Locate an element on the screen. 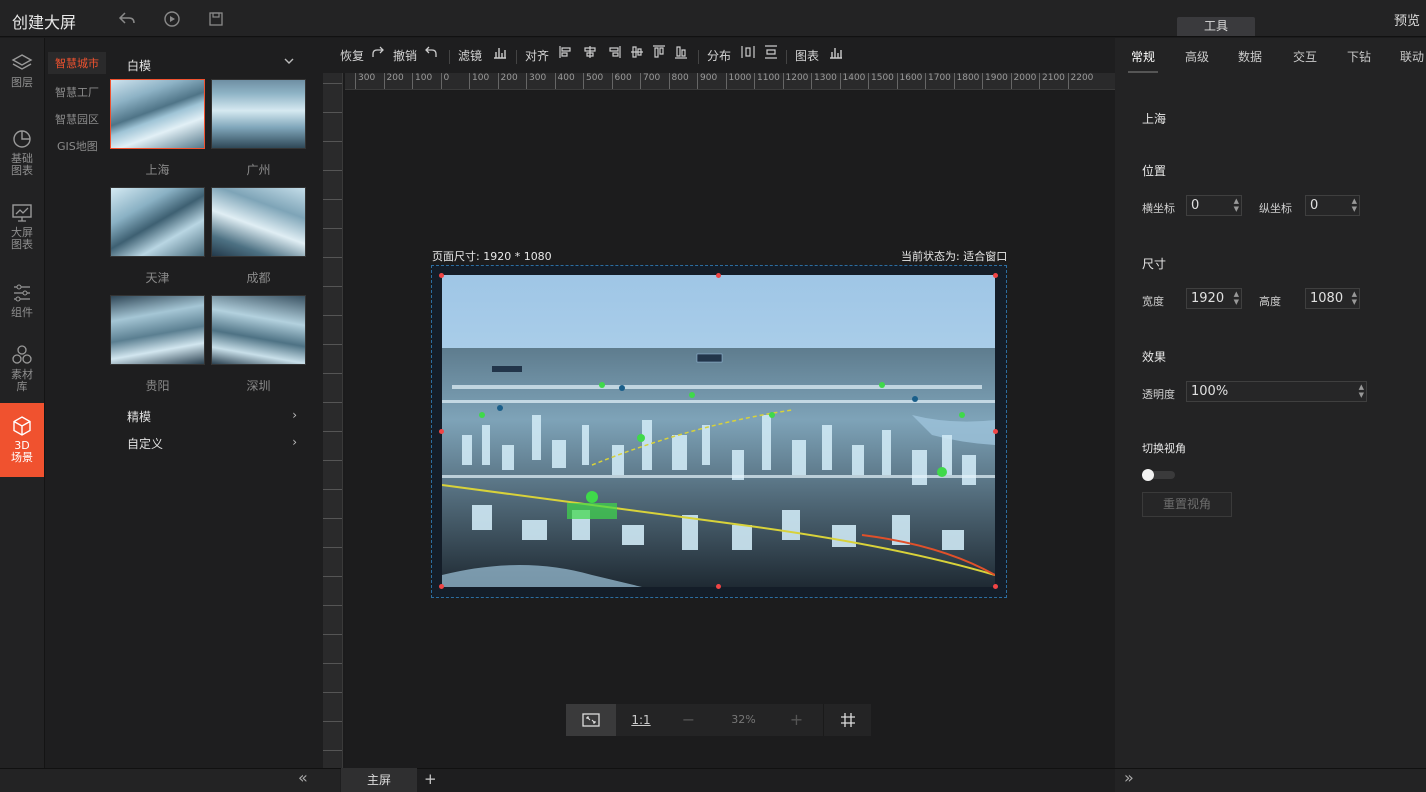  bar-chart-icon is located at coordinates (500, 53).